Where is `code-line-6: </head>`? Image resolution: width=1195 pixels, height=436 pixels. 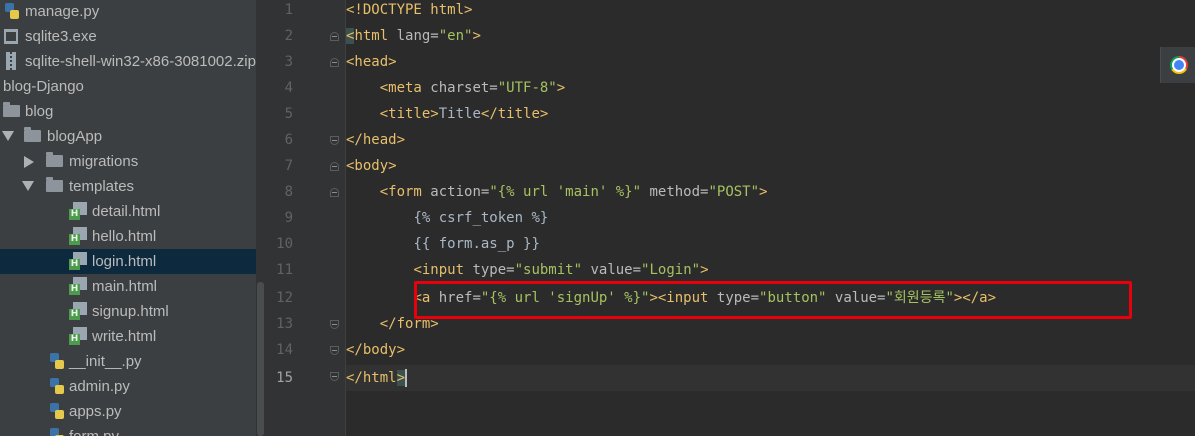 code-line-6: </head> is located at coordinates (375, 140).